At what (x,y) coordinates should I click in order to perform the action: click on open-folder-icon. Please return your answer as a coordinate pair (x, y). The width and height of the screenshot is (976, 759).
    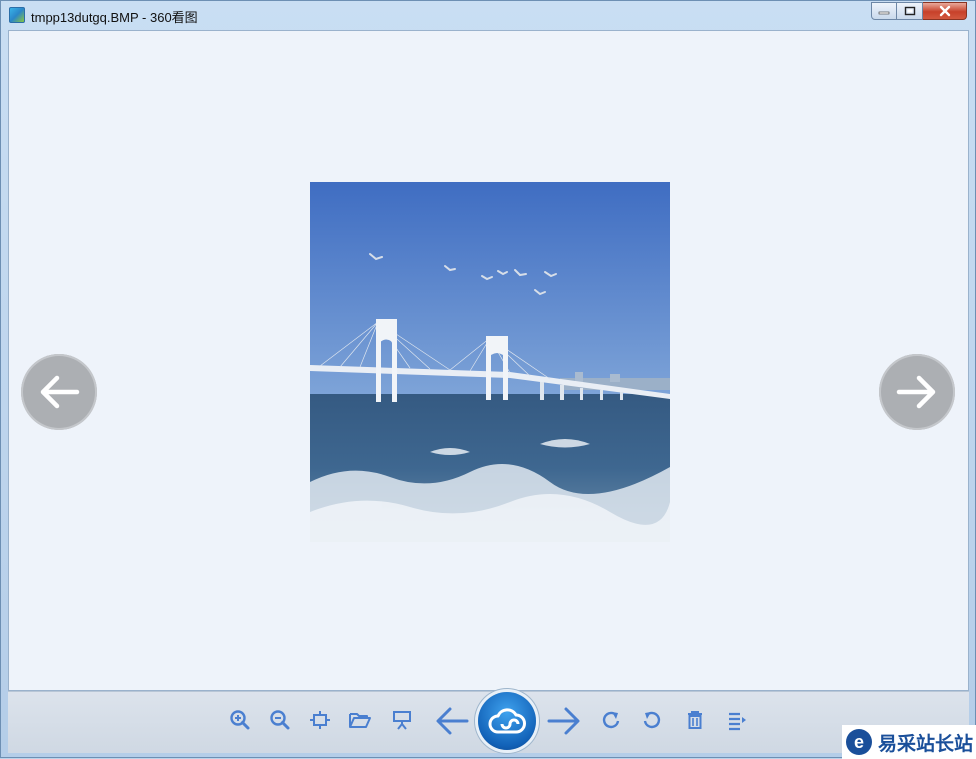
    Looking at the image, I should click on (360, 720).